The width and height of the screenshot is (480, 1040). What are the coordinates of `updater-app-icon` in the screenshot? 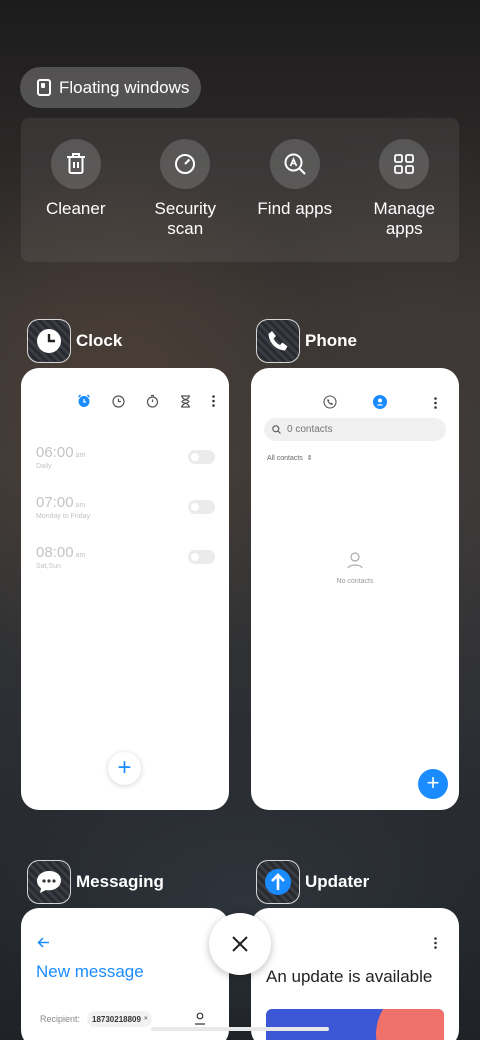 It's located at (278, 882).